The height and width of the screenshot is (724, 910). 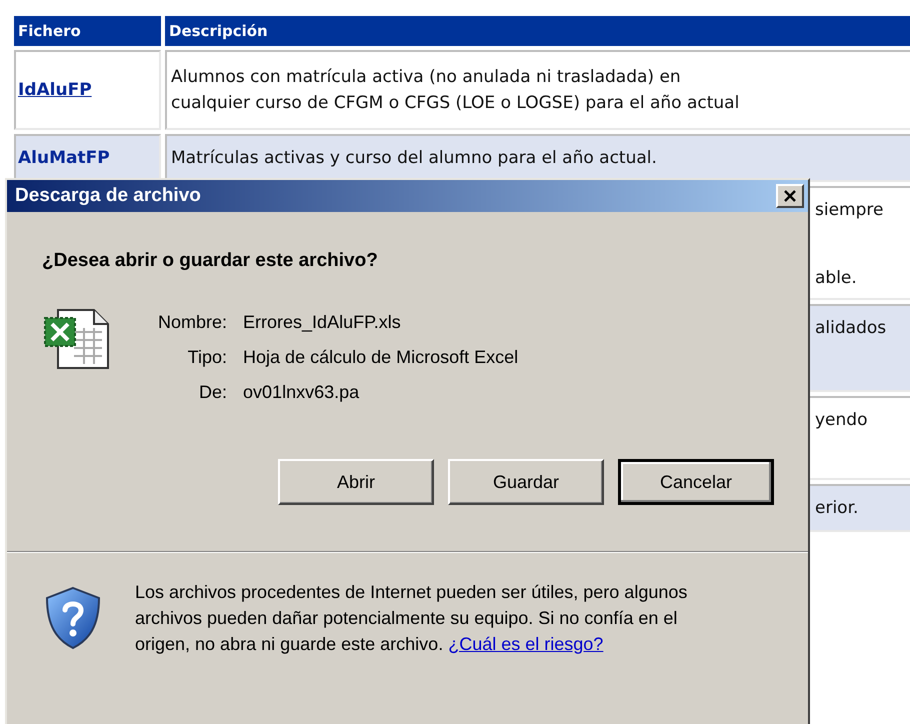 What do you see at coordinates (841, 420) in the screenshot?
I see `description-text: yendo` at bounding box center [841, 420].